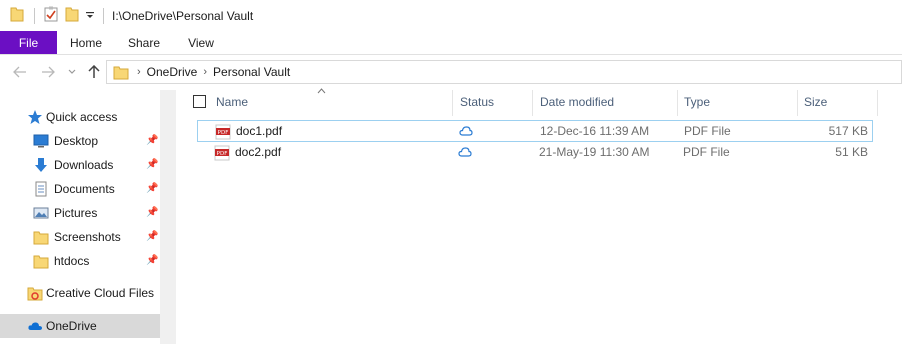 Image resolution: width=902 pixels, height=344 pixels. I want to click on tab-home: Home, so click(86, 42).